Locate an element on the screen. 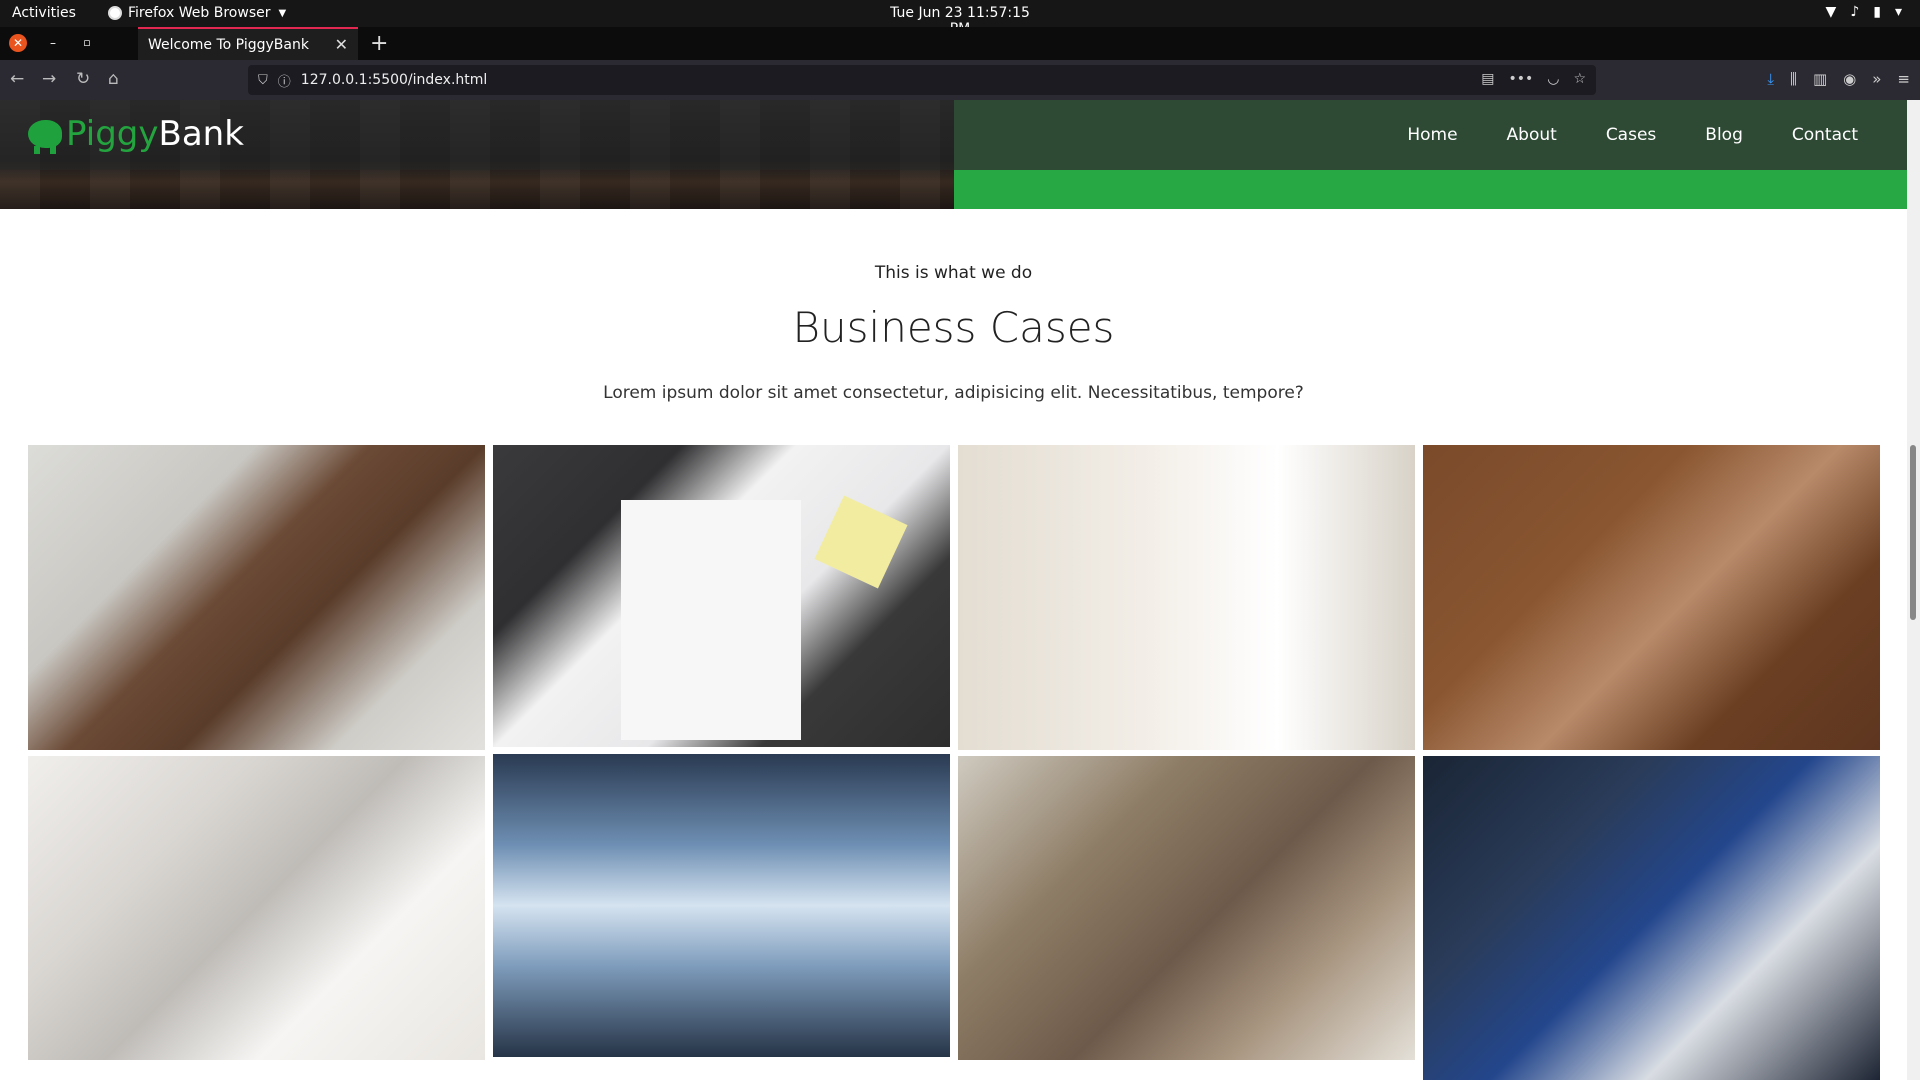  url-bar: ⛉ ⓘ 127.0.0.1:5500/index.html ▤ ••• ◡ ☆ is located at coordinates (922, 80).